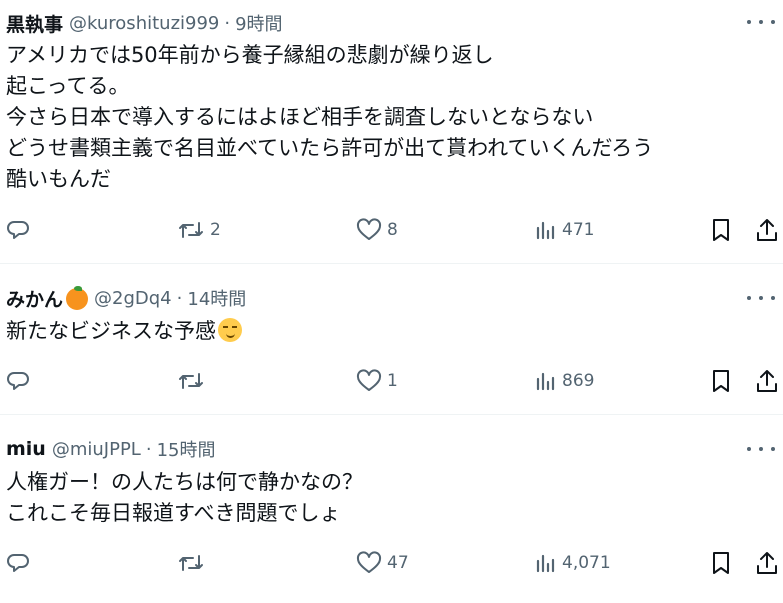  I want to click on like-count: 47, so click(398, 563).